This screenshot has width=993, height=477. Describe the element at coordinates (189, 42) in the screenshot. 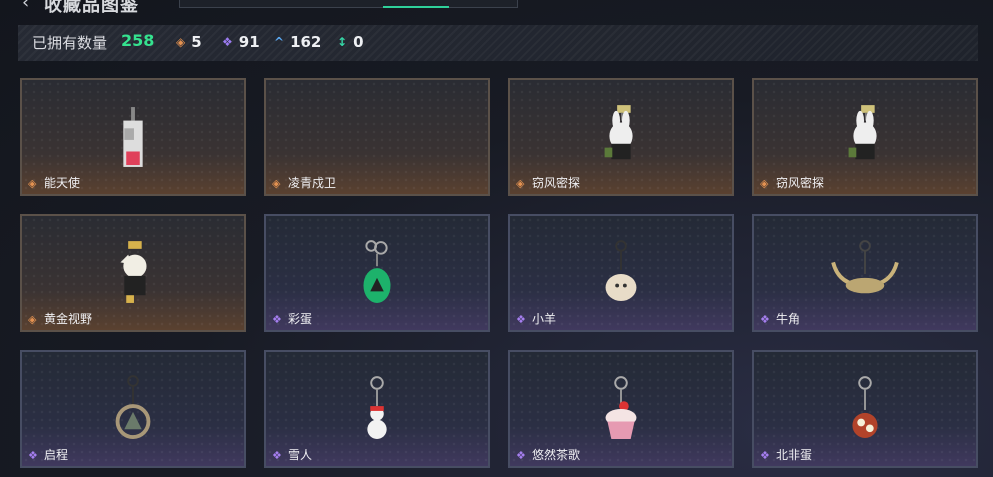

I see `stat-orange: ◈ 5` at that location.